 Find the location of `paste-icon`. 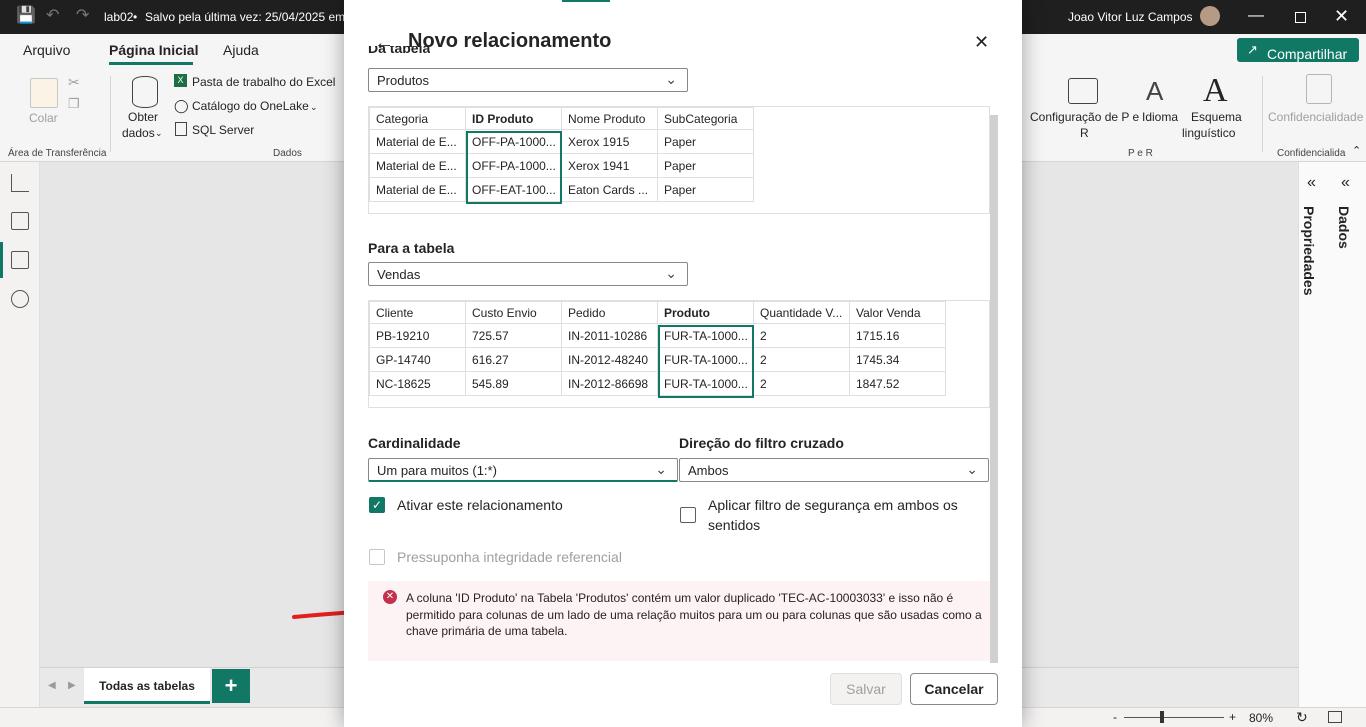

paste-icon is located at coordinates (44, 93).